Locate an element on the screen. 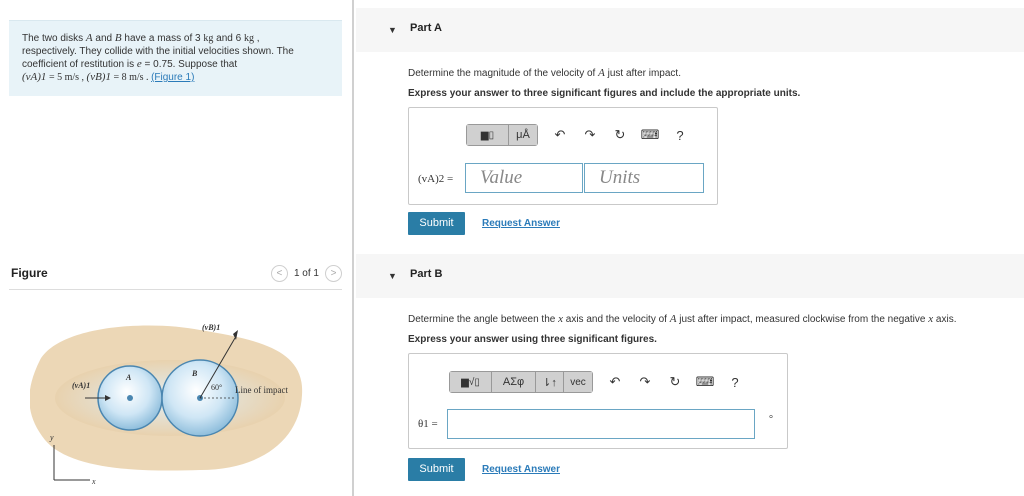 The image size is (1024, 496). units-mu-button: μÅ is located at coordinates (523, 135).